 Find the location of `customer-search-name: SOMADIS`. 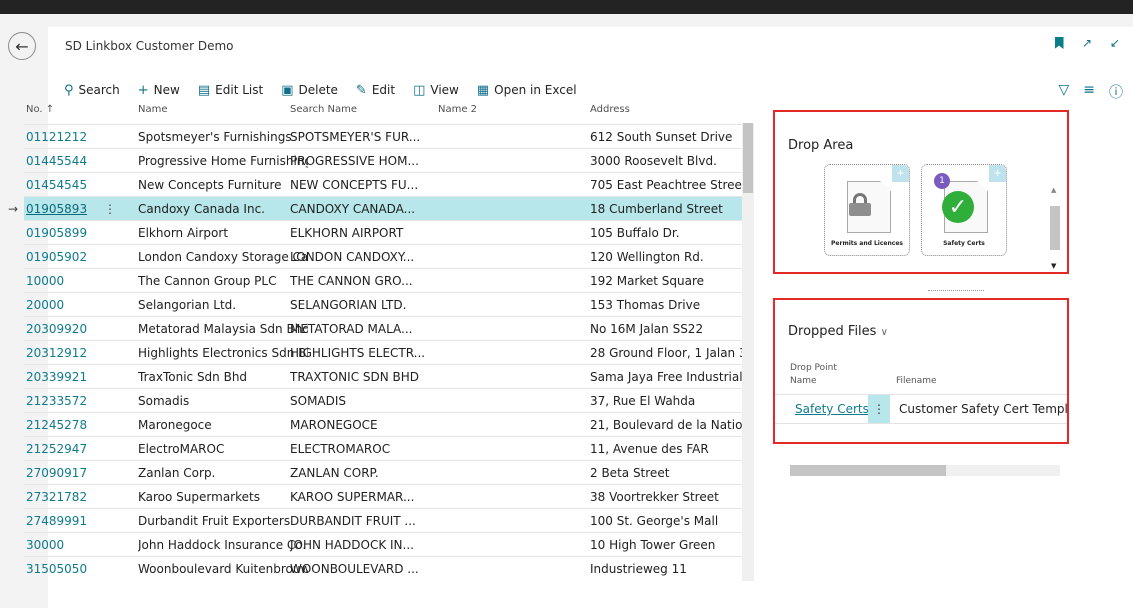

customer-search-name: SOMADIS is located at coordinates (318, 401).